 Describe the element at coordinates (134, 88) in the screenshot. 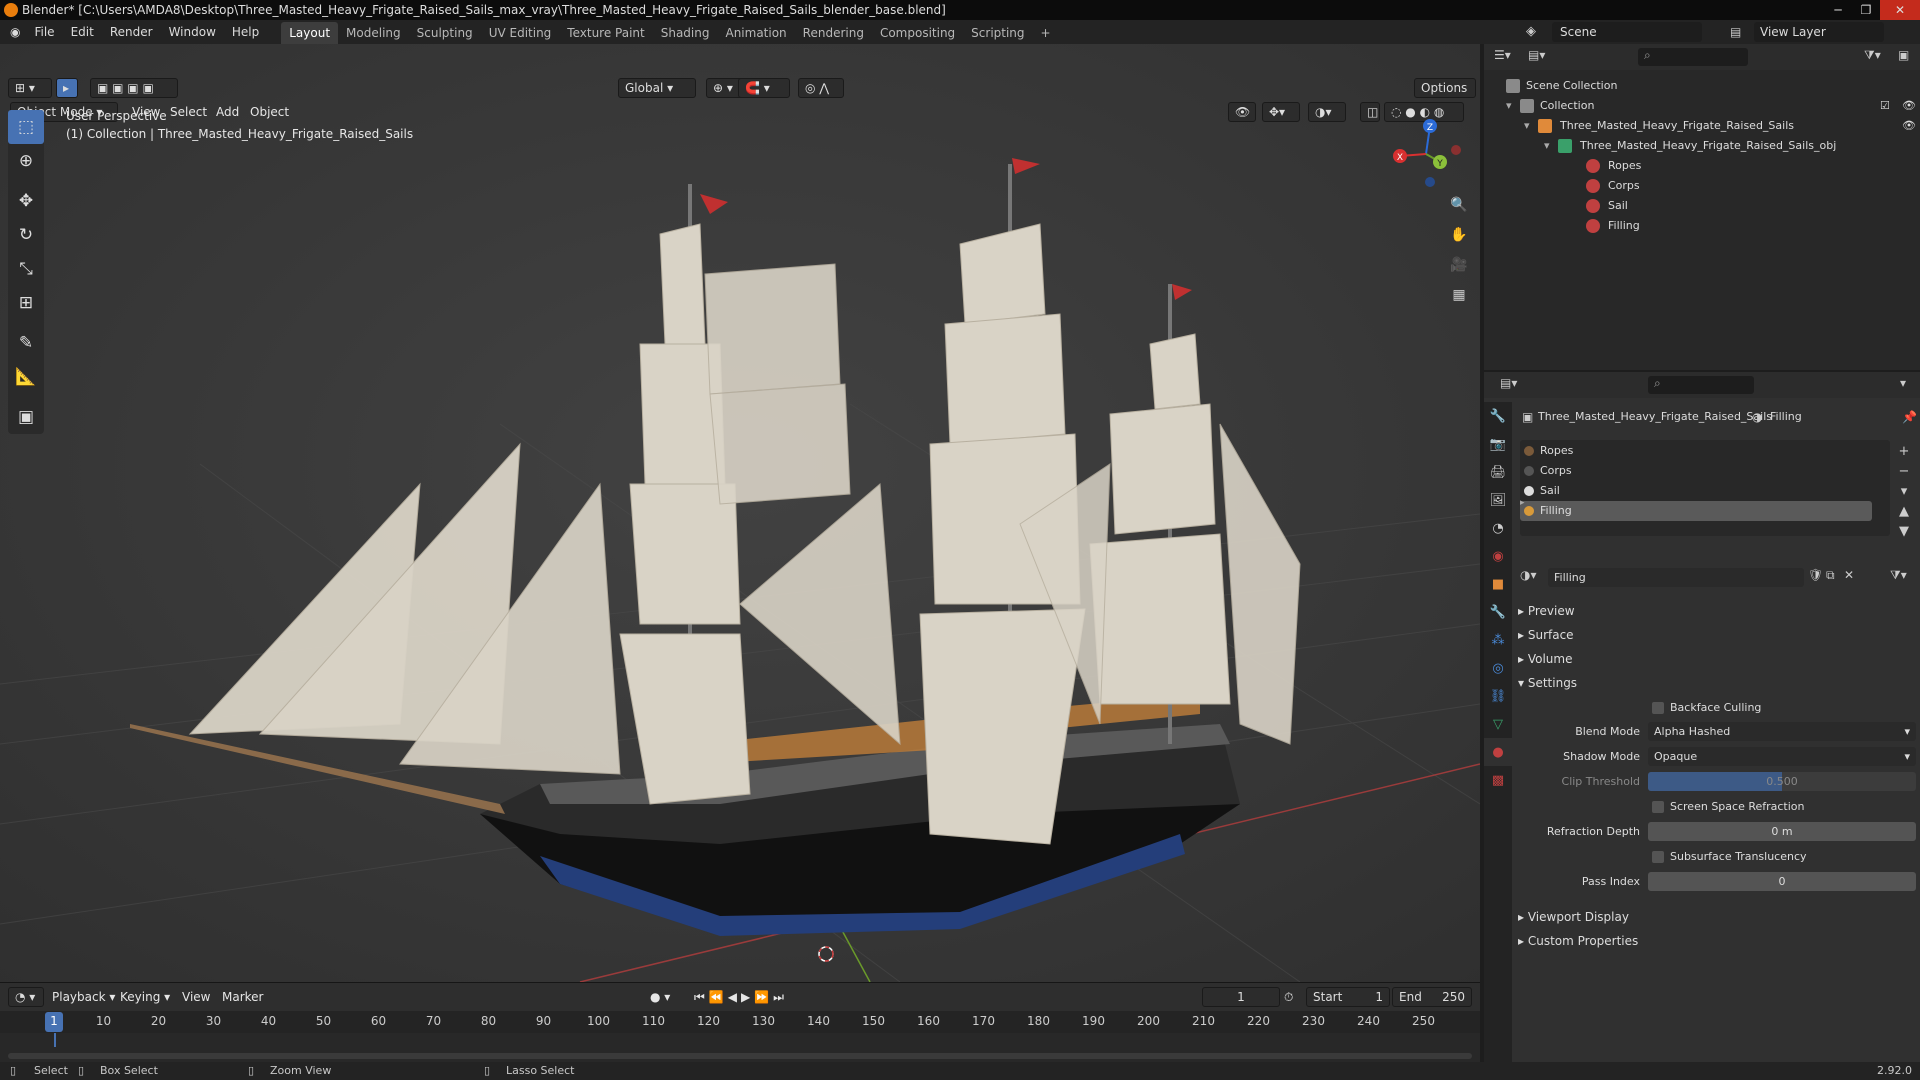

I see `selection-mode-buttons: ▣ ▣ ▣ ▣` at that location.